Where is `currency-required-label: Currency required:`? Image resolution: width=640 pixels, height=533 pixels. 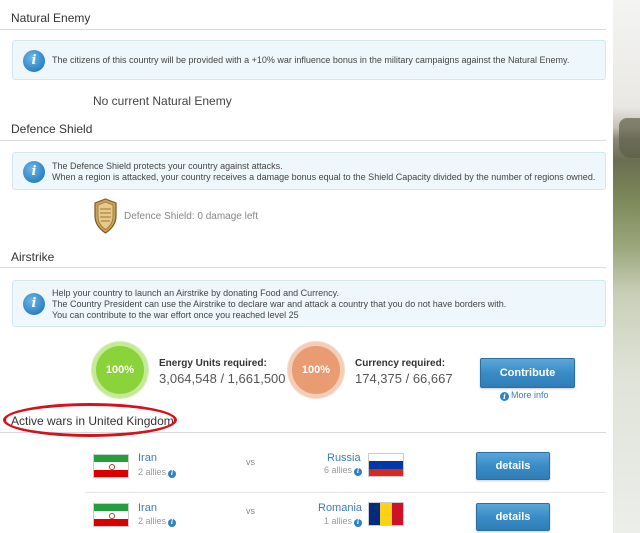
currency-required-label: Currency required: is located at coordinates (400, 363).